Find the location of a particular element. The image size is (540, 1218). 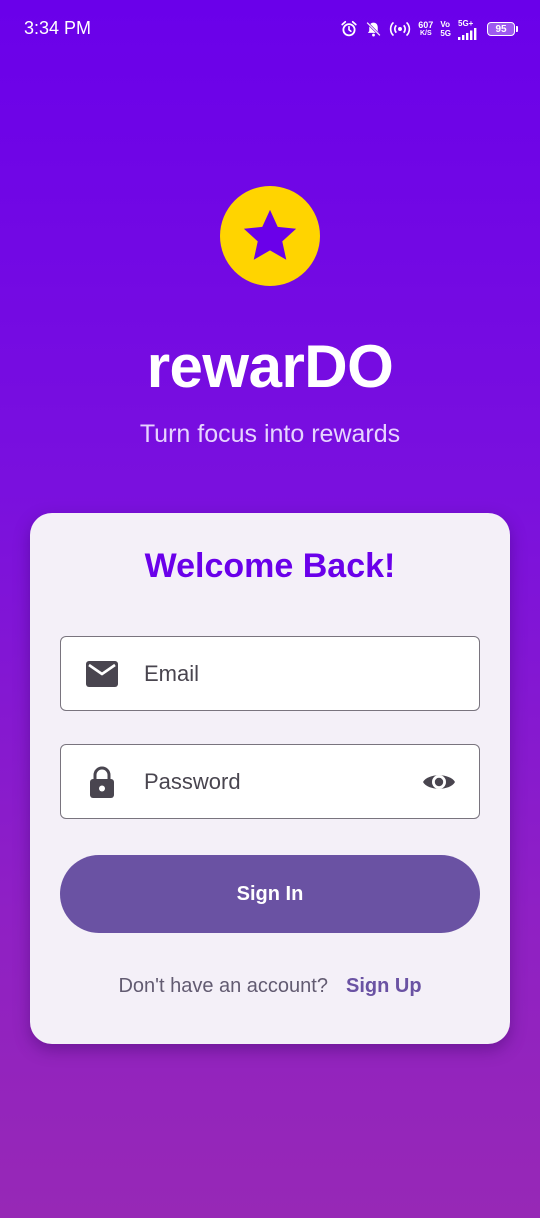

signal-indicator: 5G+ is located at coordinates (469, 29).